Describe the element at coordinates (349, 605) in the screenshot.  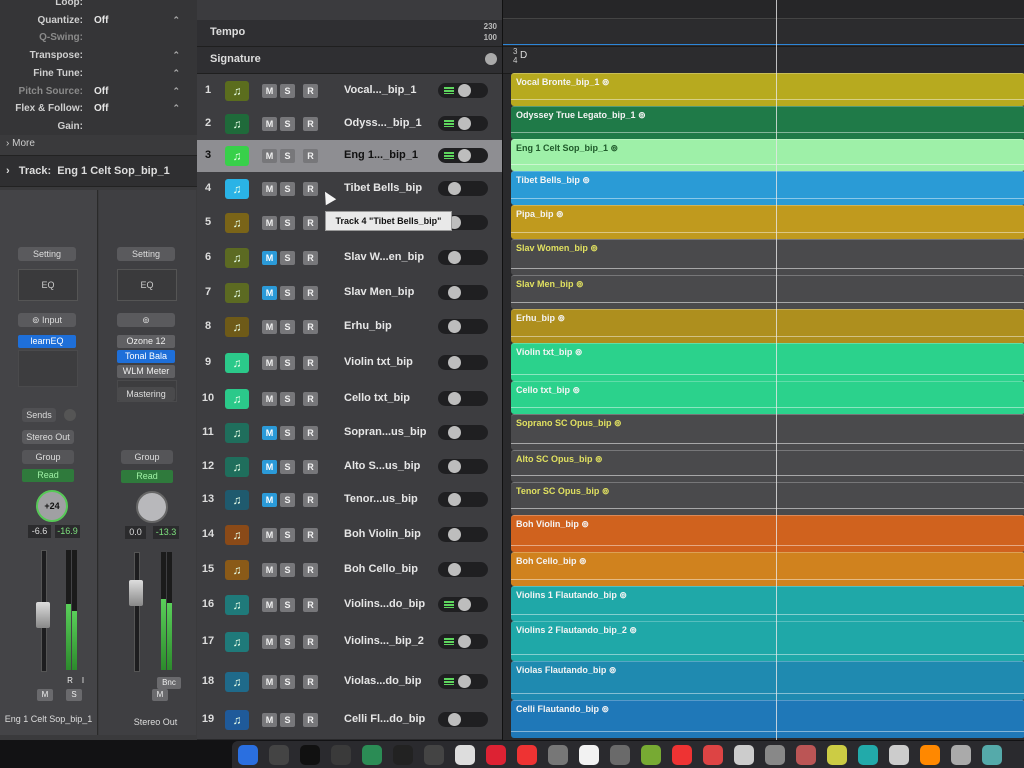
I see `track-header-row: 16 ♫ M S R Violins...do_bip` at that location.